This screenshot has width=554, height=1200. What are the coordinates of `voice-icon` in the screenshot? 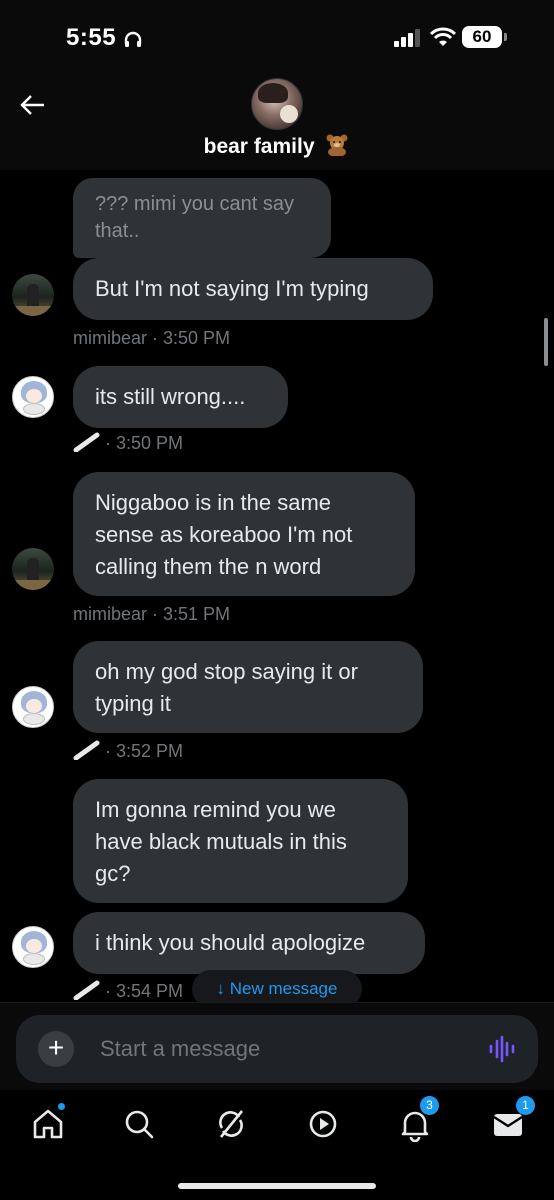 It's located at (502, 1049).